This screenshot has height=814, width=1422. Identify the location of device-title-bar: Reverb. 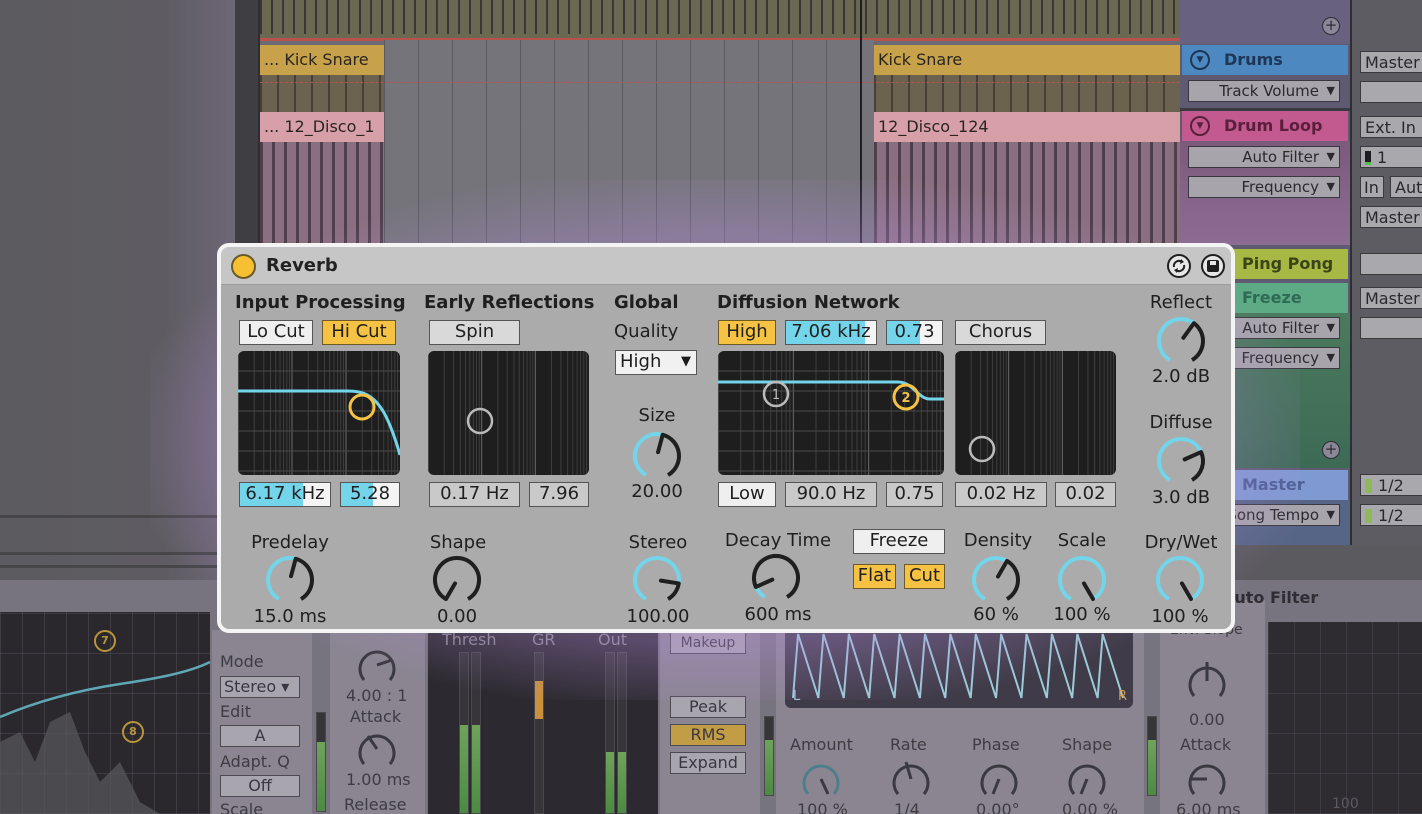
(726, 266).